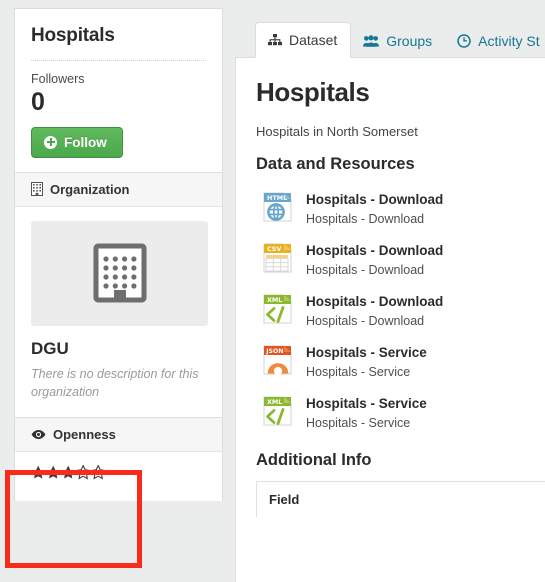  I want to click on follow-button: Follow, so click(77, 142).